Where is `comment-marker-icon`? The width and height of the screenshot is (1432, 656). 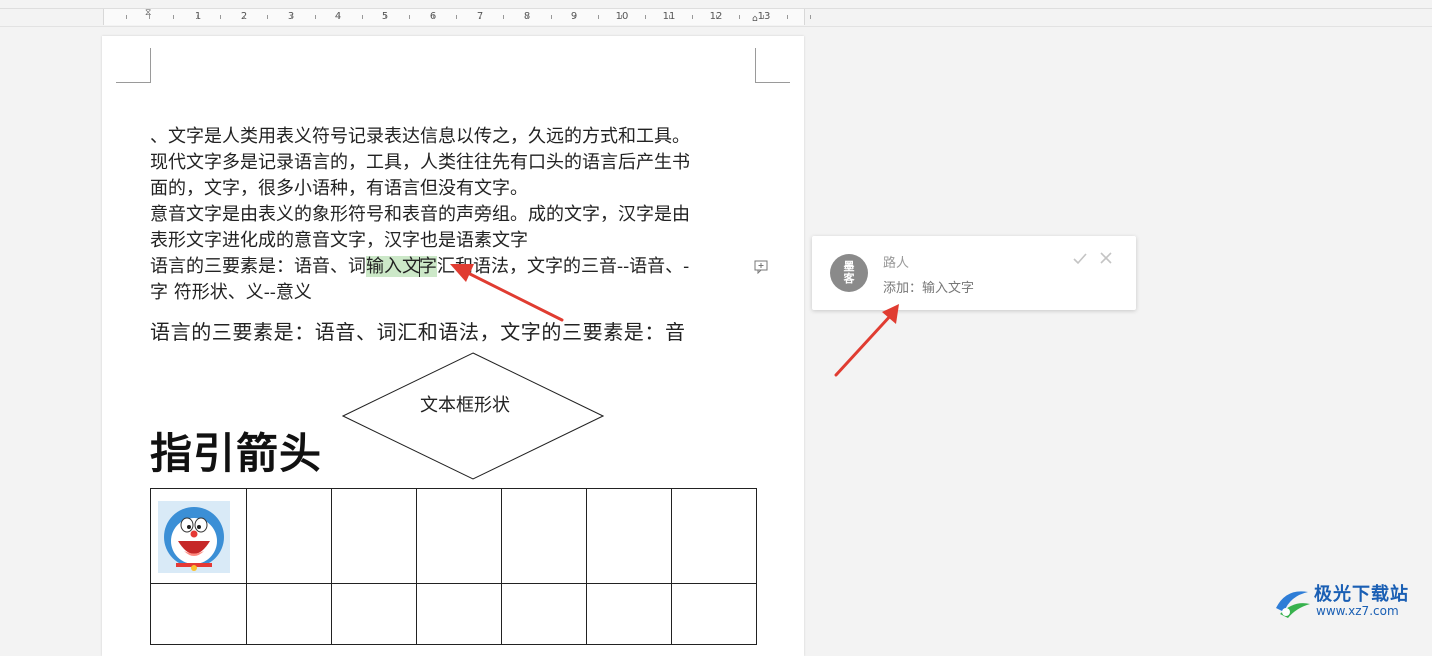 comment-marker-icon is located at coordinates (761, 267).